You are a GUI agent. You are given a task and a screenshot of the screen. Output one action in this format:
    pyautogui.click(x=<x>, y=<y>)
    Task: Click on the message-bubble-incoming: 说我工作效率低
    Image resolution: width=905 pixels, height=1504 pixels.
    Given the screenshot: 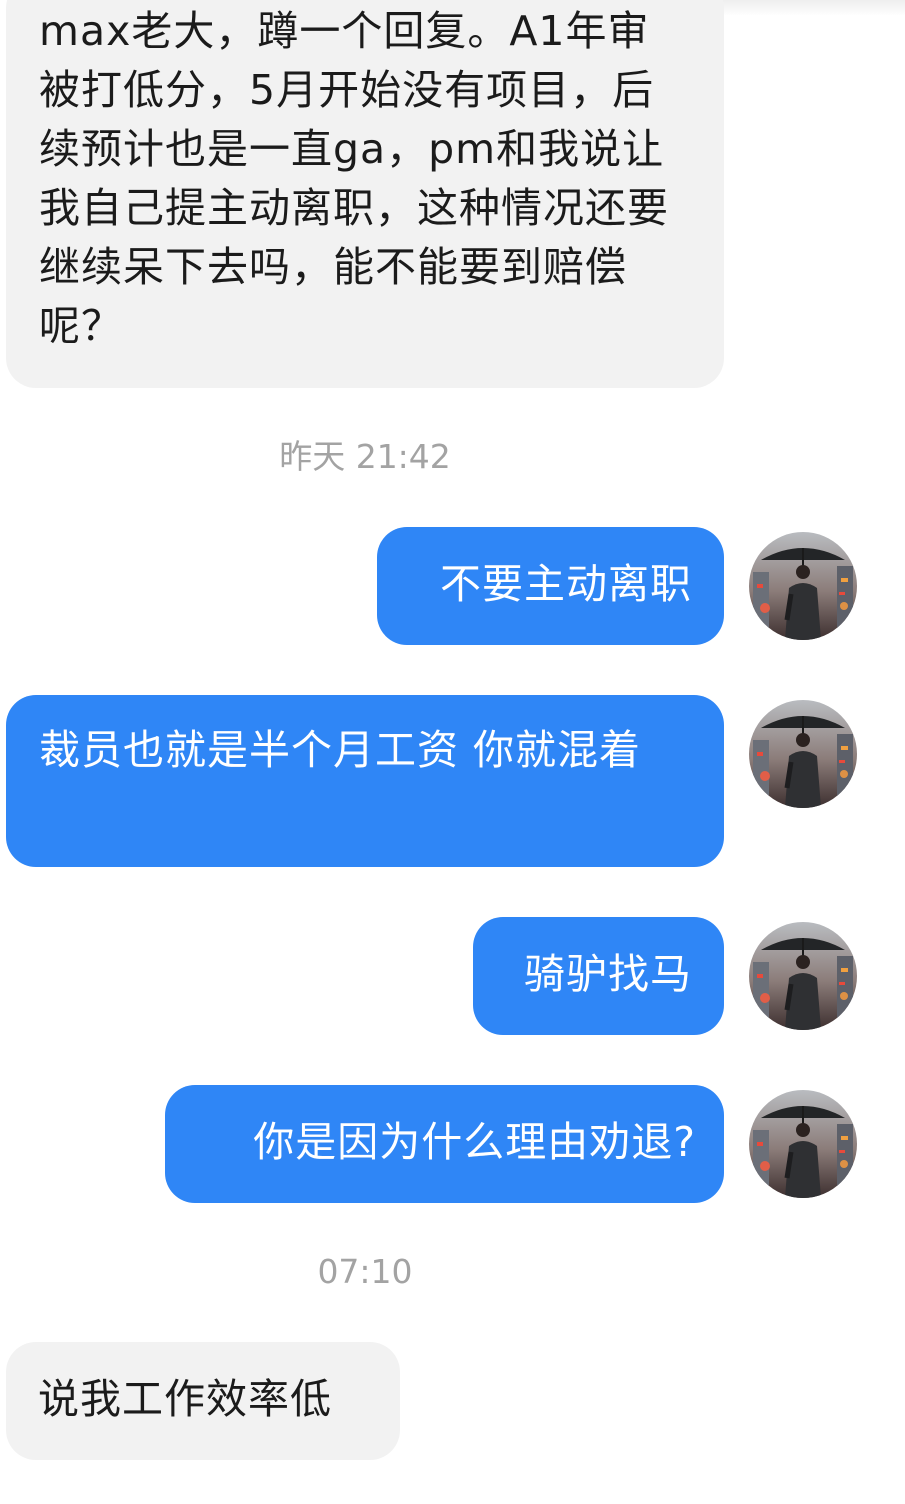 What is the action you would take?
    pyautogui.click(x=203, y=1401)
    